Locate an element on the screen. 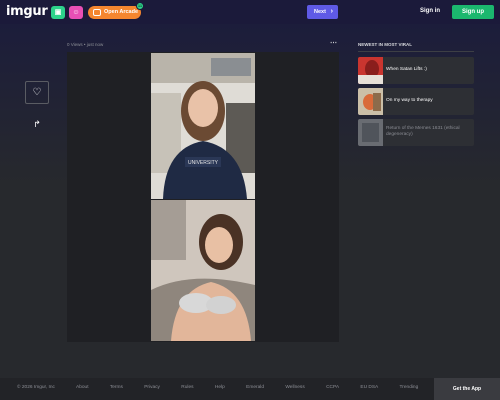 The image size is (500, 400). footer-link-privacy: Privacy is located at coordinates (152, 387).